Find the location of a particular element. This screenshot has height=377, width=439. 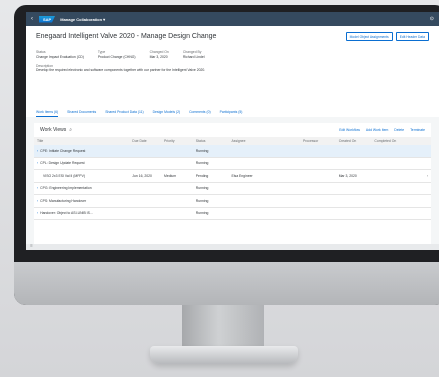

table-row: › CPS: Manufacturing Handover Running is located at coordinates (232, 201).